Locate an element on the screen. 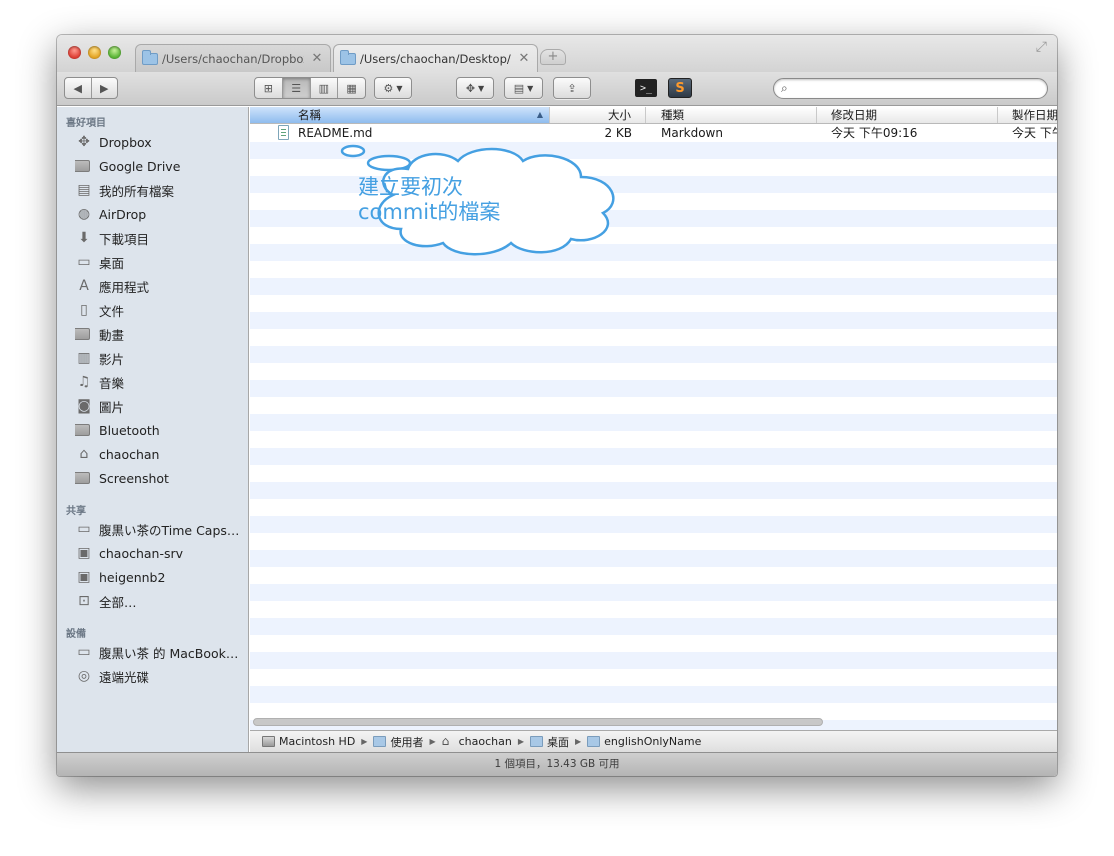  view-mode-selector: ⊞ ☰ ▥ ▦ is located at coordinates (310, 88).